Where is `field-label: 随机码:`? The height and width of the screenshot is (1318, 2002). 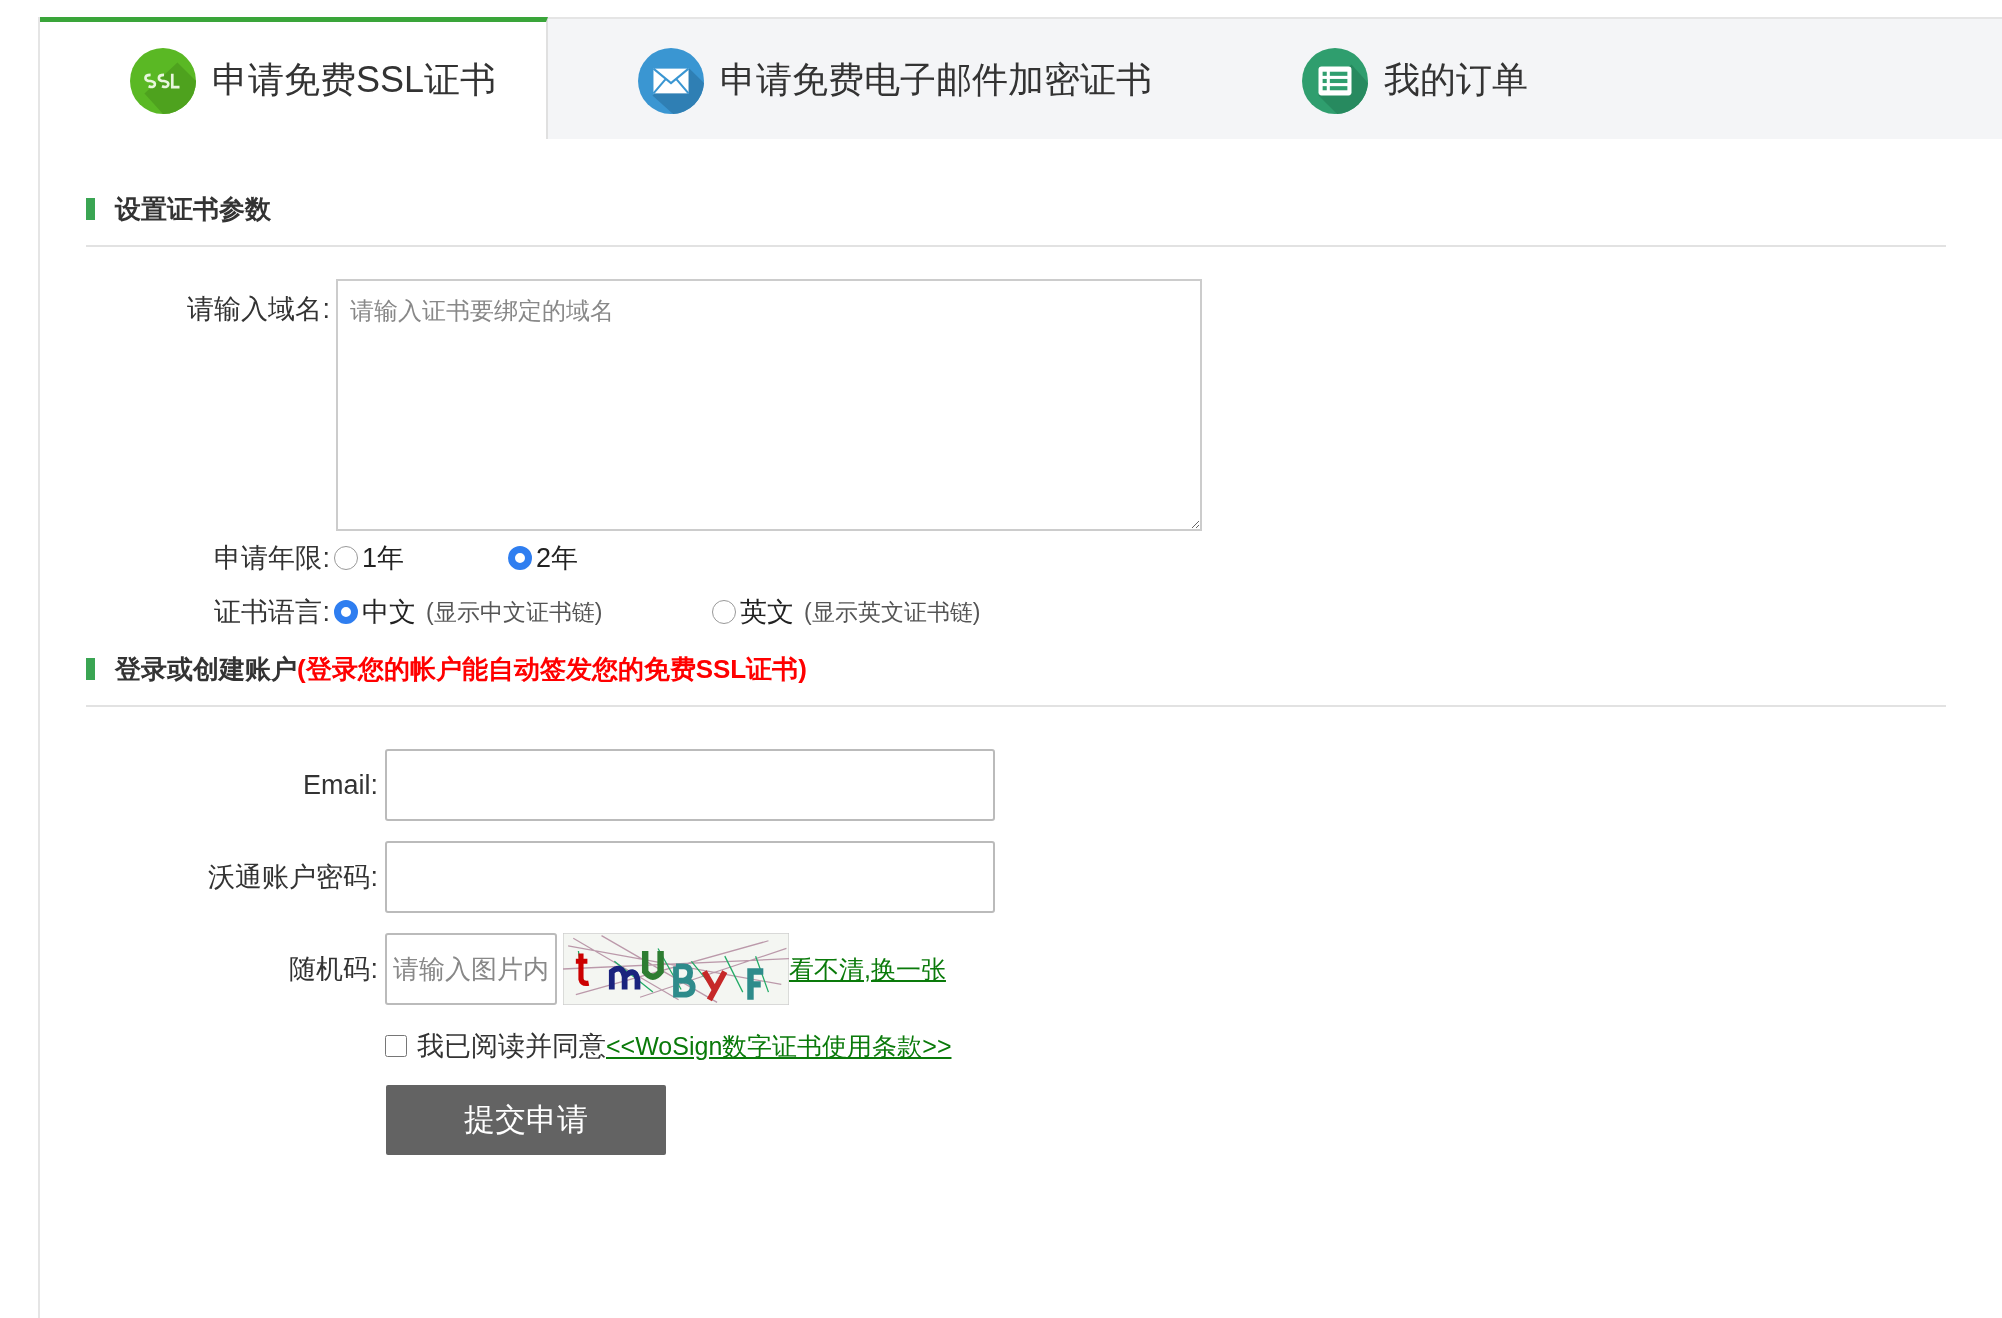 field-label: 随机码: is located at coordinates (333, 969).